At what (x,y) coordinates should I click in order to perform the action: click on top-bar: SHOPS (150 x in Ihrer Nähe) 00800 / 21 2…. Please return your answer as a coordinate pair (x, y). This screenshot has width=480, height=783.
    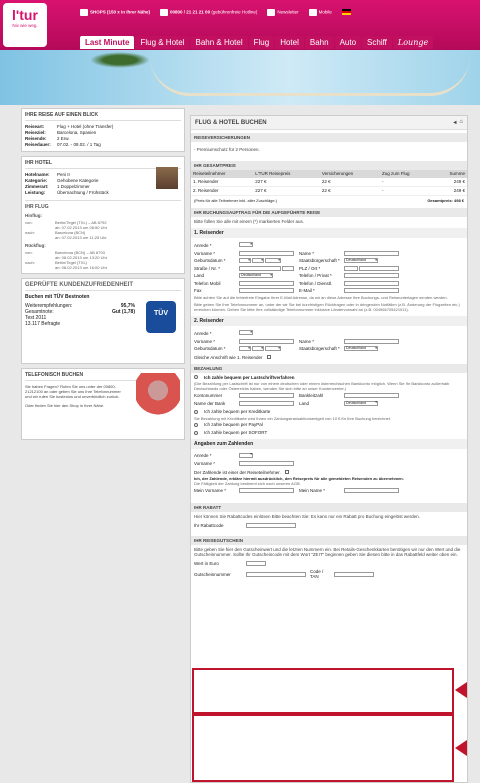
    Looking at the image, I should click on (215, 12).